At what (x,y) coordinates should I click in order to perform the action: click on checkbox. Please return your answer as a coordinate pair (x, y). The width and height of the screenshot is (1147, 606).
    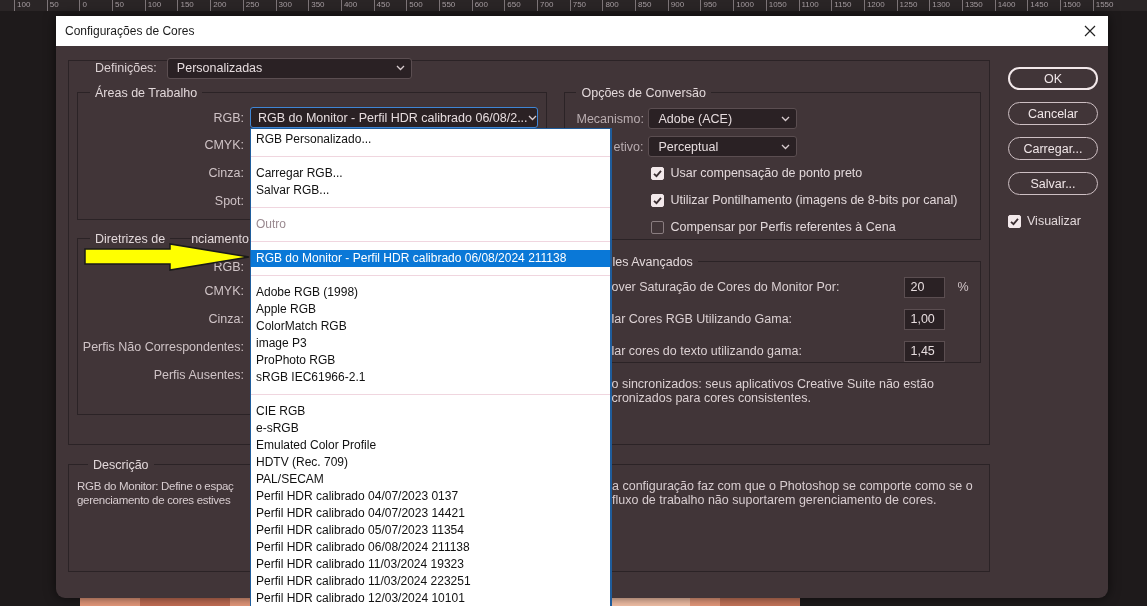
    Looking at the image, I should click on (658, 227).